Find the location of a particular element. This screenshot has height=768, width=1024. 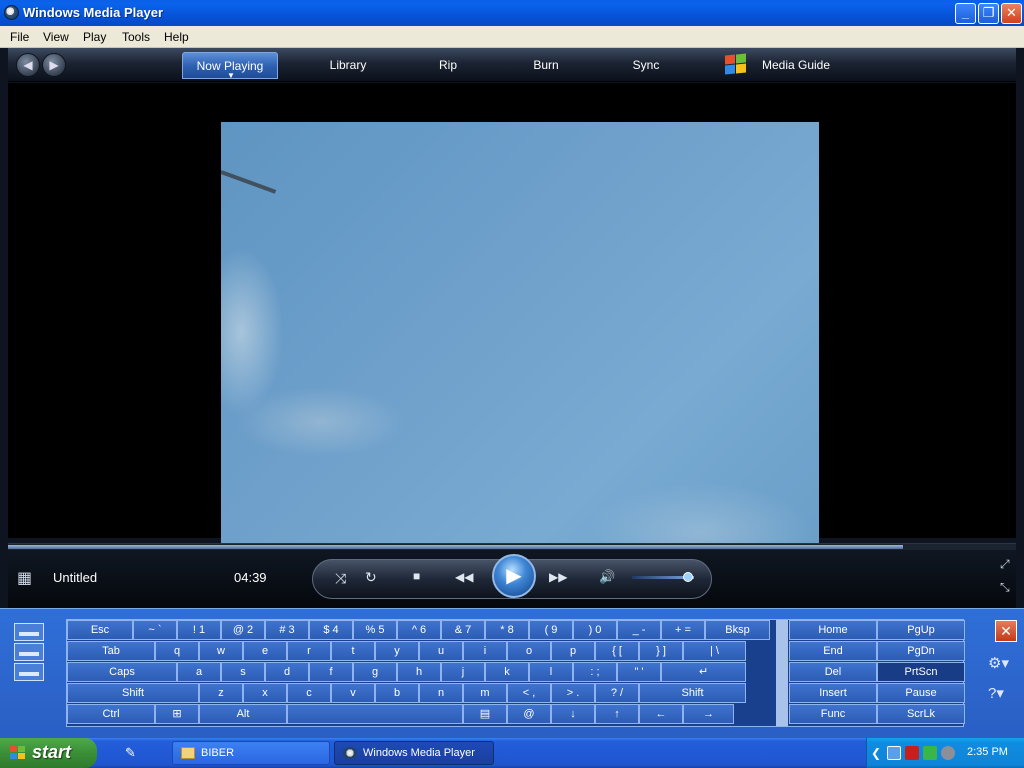

key-row2-5: t is located at coordinates (353, 651).